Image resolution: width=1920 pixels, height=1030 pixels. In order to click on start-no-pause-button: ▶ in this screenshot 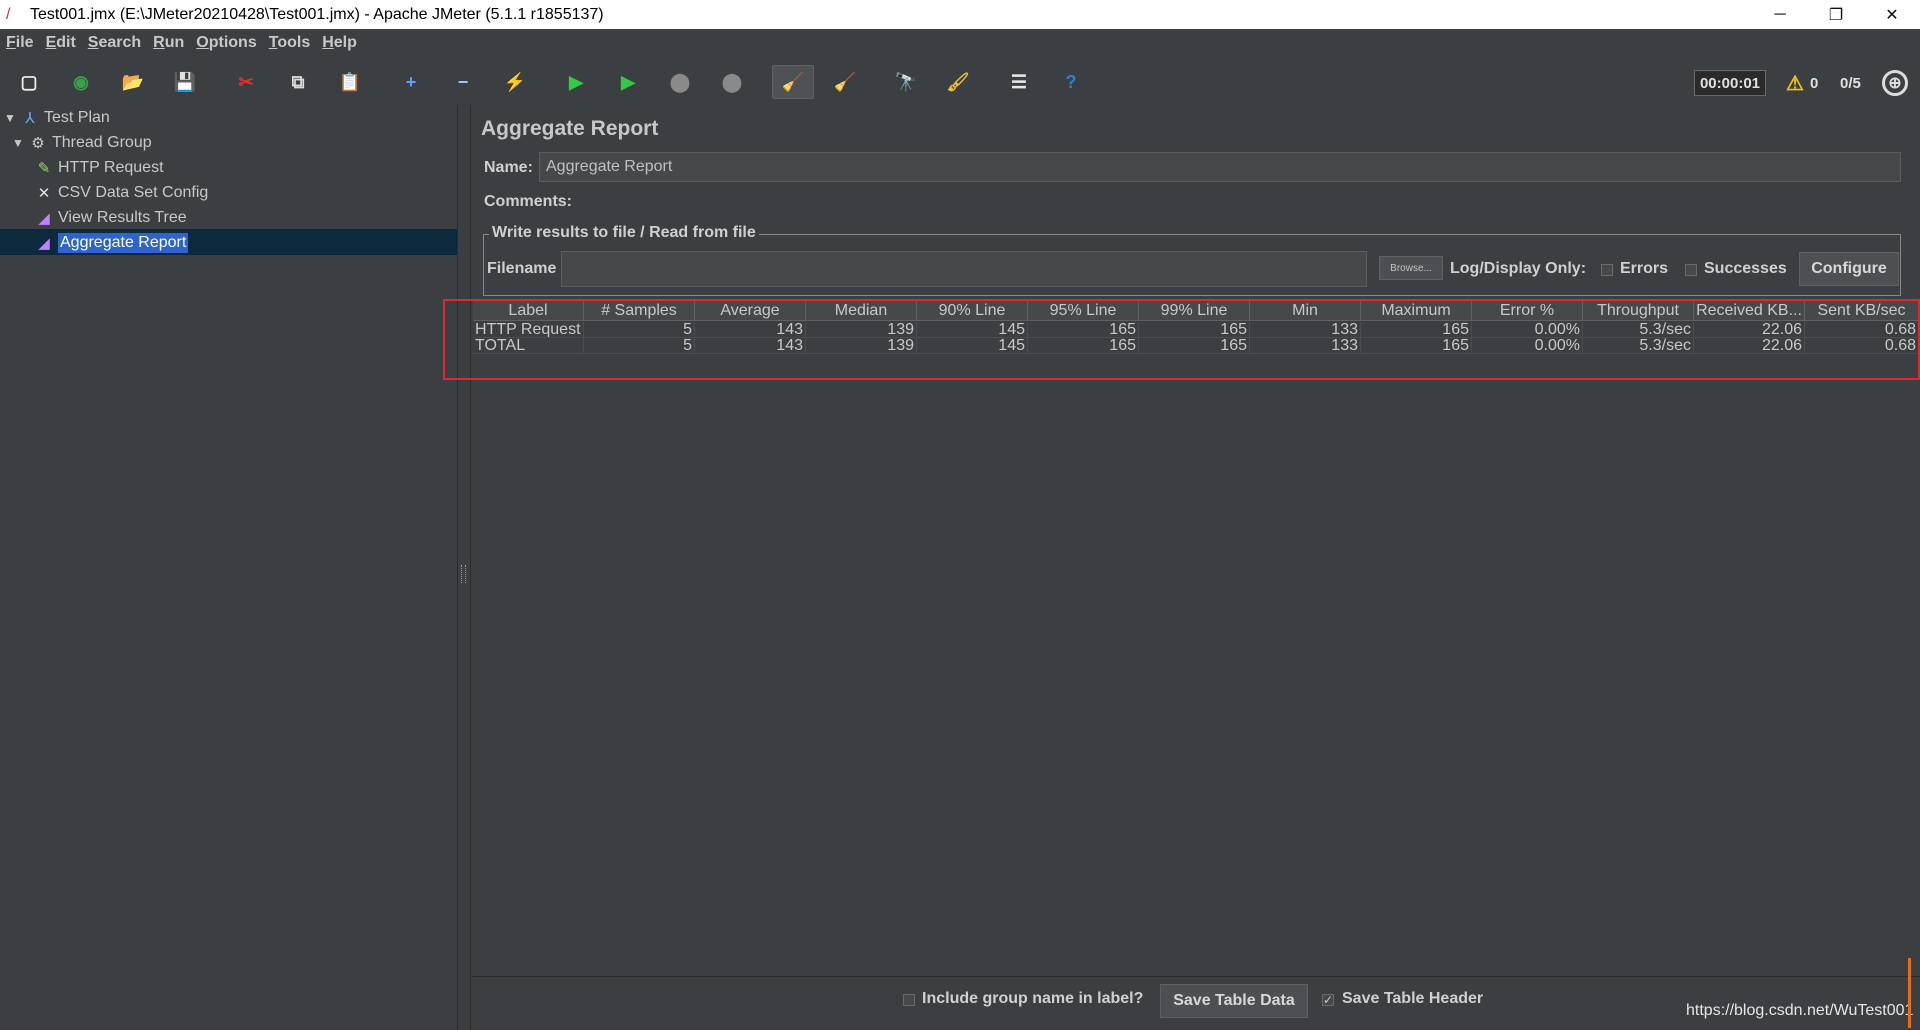, I will do `click(628, 82)`.